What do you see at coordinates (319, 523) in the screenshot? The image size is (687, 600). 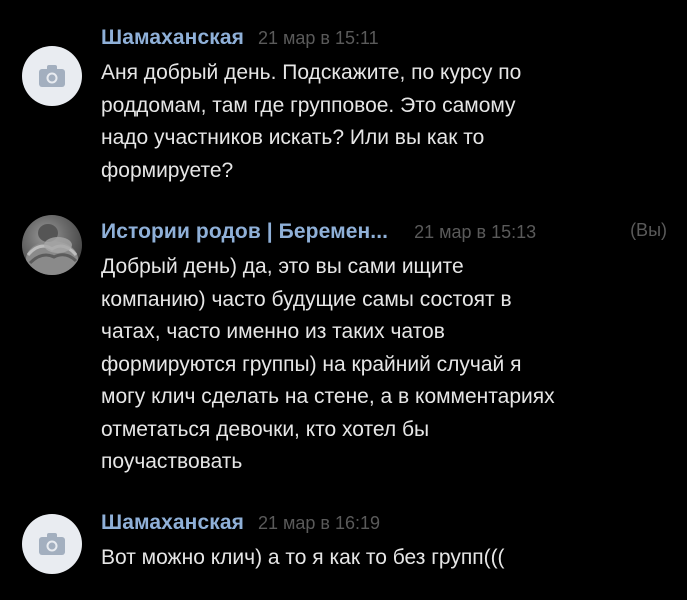 I see `timestamp: 21 мар в 16:19` at bounding box center [319, 523].